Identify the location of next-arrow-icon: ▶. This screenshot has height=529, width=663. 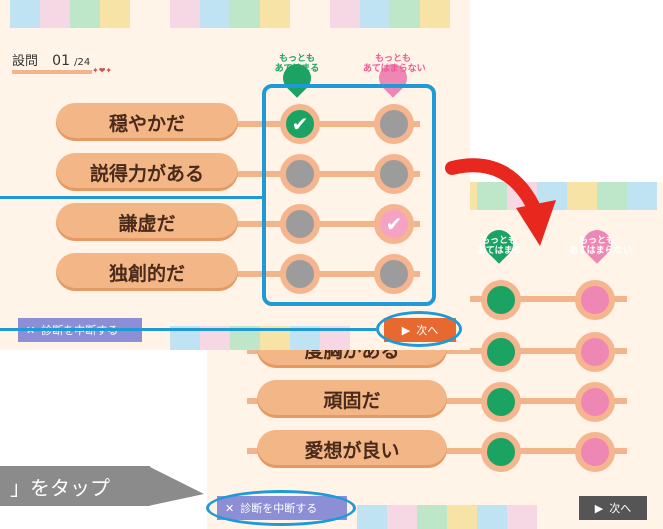
(599, 508).